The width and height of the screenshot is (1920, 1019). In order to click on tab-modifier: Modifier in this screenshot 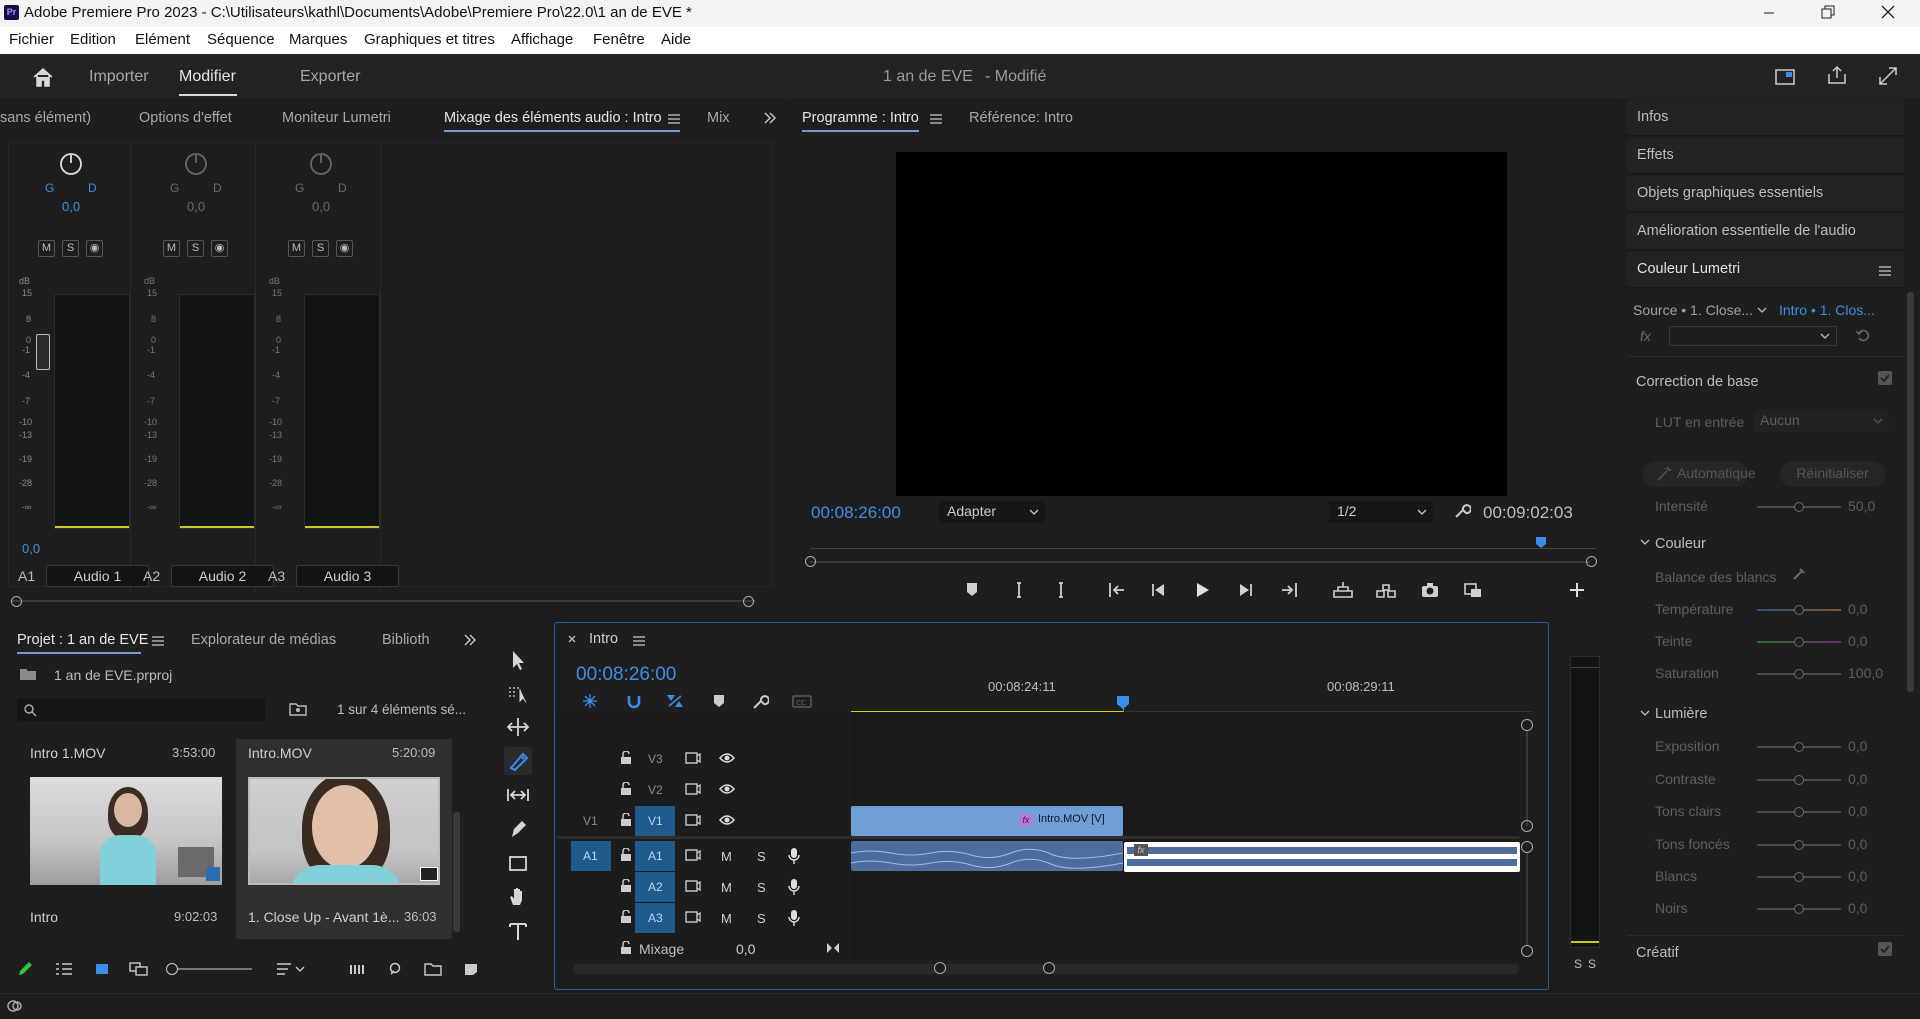, I will do `click(207, 77)`.